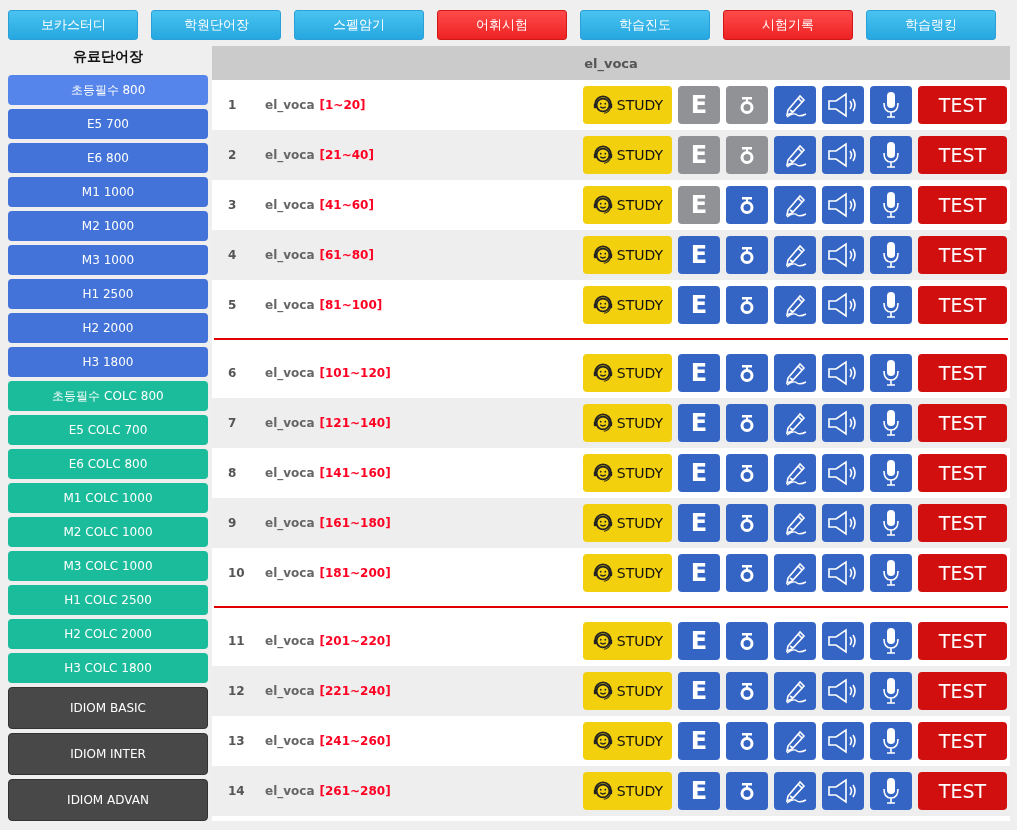 The image size is (1017, 830). I want to click on sidebar-item: E6 800, so click(108, 158).